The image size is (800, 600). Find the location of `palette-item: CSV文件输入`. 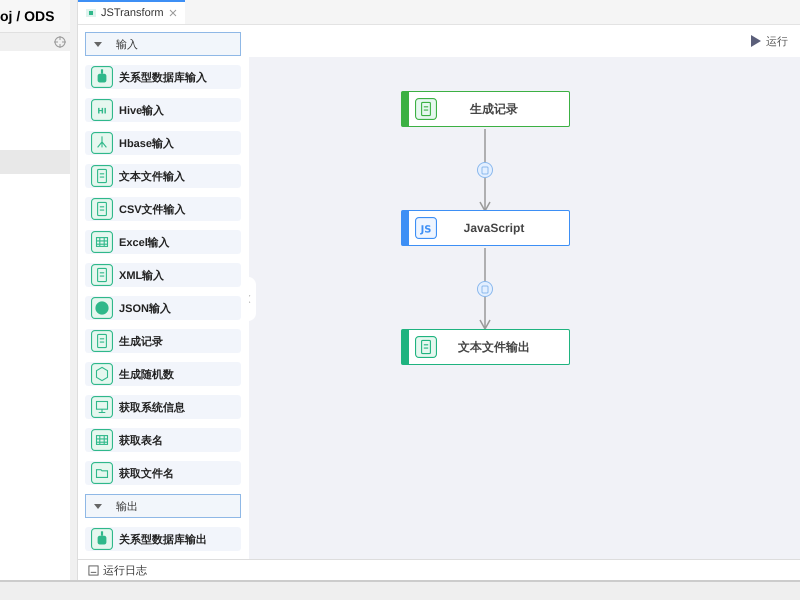

palette-item: CSV文件输入 is located at coordinates (163, 209).